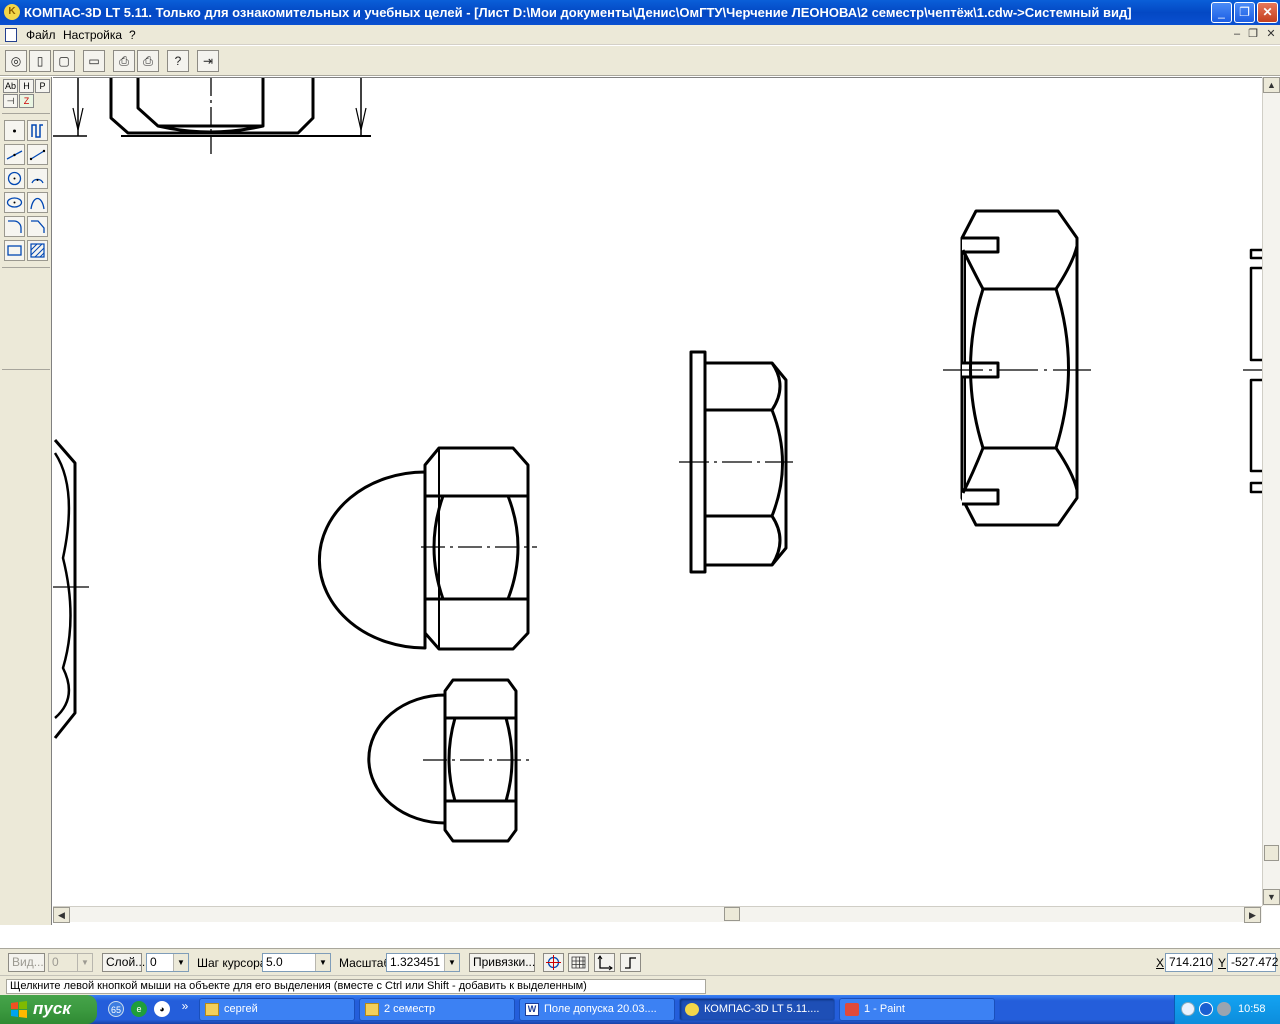 This screenshot has width=1280, height=1024. Describe the element at coordinates (16, 61) in the screenshot. I see `manager-icon: ◎` at that location.